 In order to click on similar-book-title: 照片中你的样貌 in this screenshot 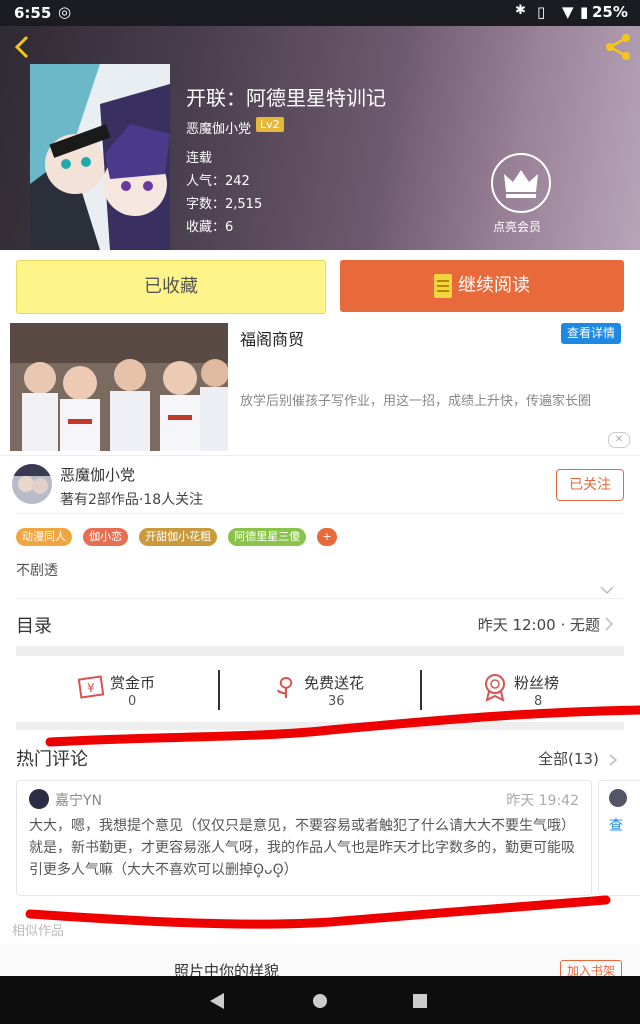, I will do `click(226, 968)`.